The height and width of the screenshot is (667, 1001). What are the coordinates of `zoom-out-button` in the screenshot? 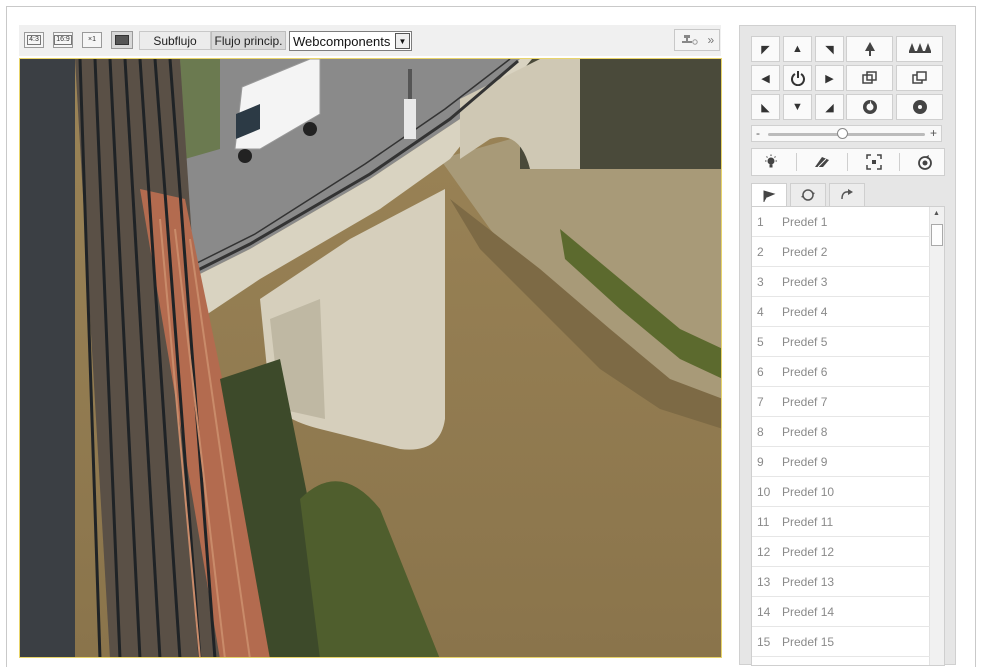 It's located at (919, 49).